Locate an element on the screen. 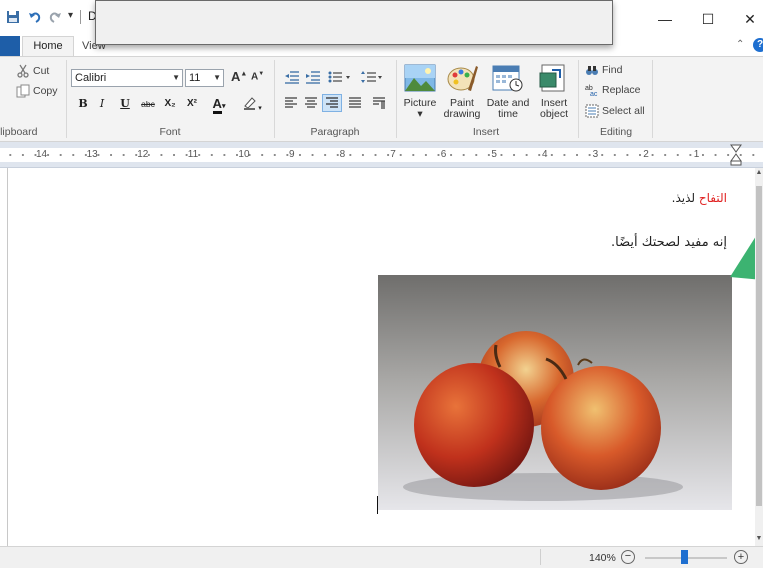 Image resolution: width=763 pixels, height=568 pixels. replace-button: ab ac Replace is located at coordinates (613, 90).